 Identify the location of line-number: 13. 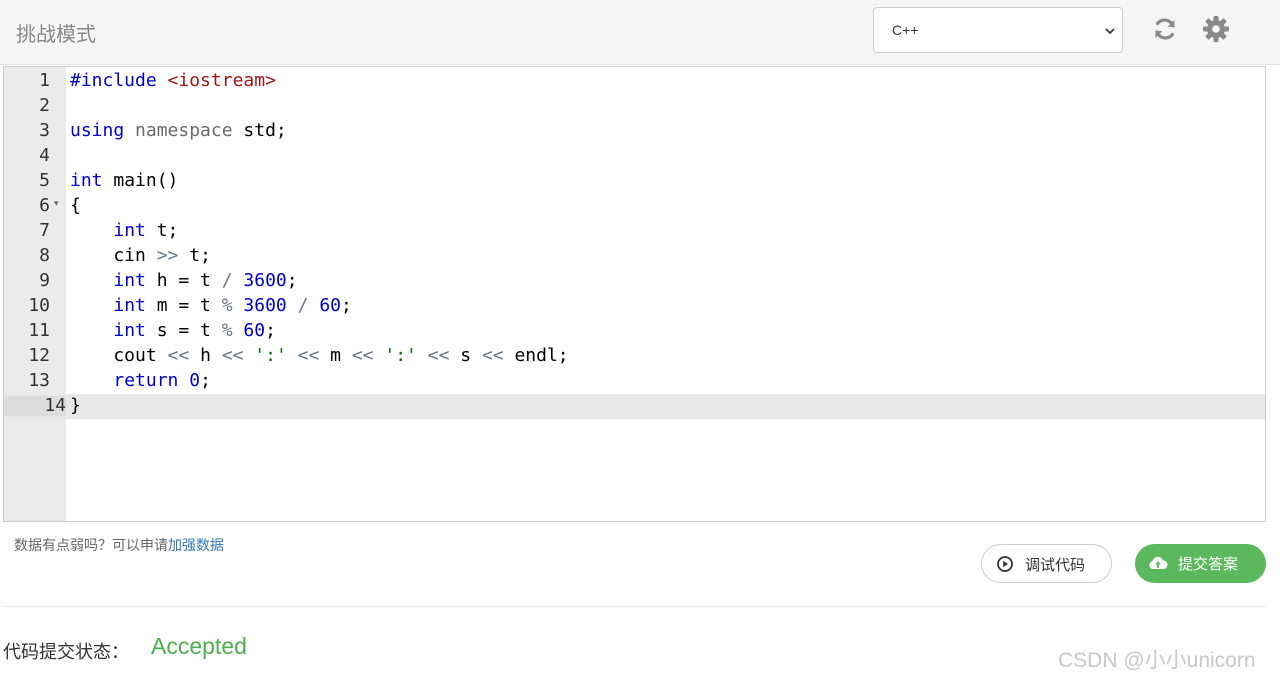
(39, 380).